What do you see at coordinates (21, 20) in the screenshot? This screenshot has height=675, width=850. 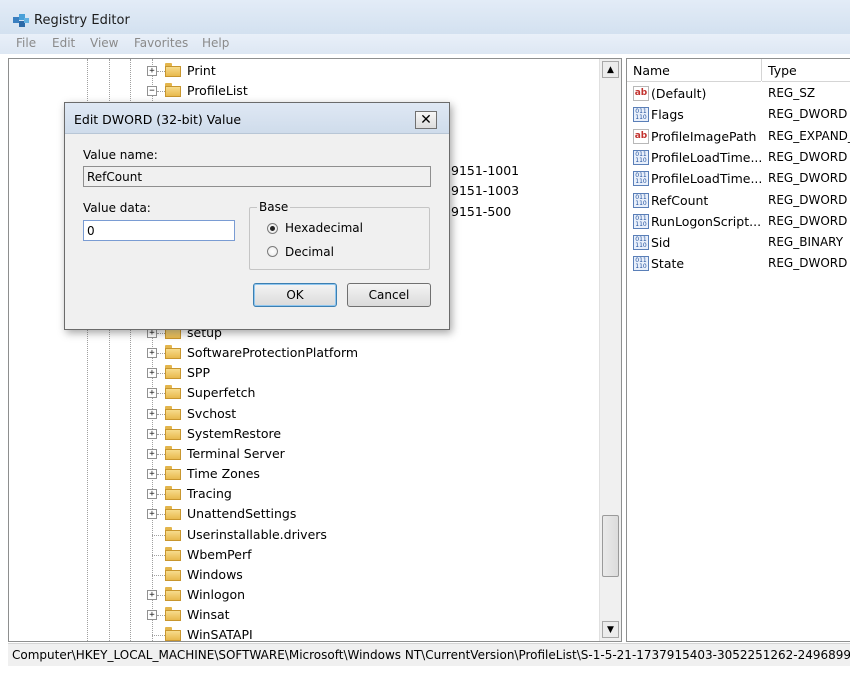 I see `registry-editor-icon` at bounding box center [21, 20].